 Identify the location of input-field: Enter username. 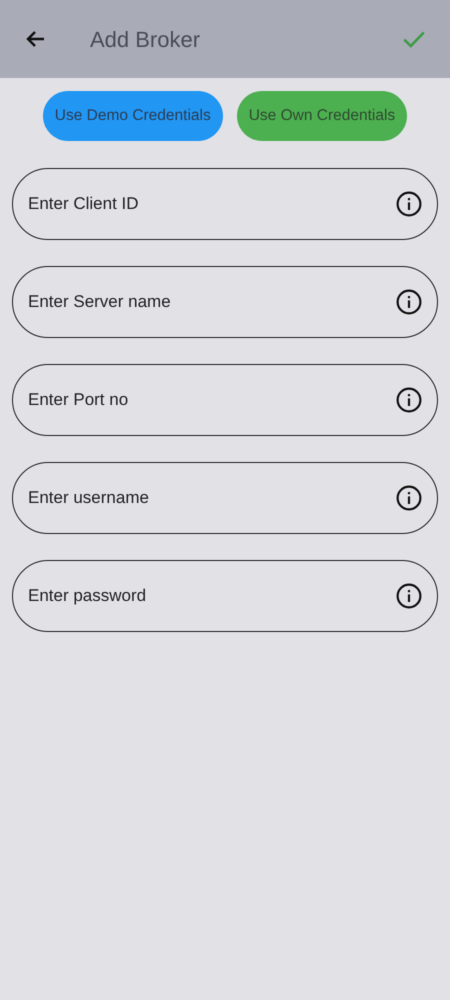
(225, 498).